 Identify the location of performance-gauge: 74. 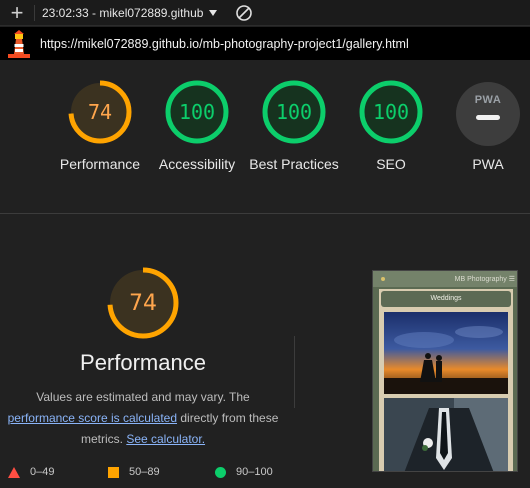
(100, 112).